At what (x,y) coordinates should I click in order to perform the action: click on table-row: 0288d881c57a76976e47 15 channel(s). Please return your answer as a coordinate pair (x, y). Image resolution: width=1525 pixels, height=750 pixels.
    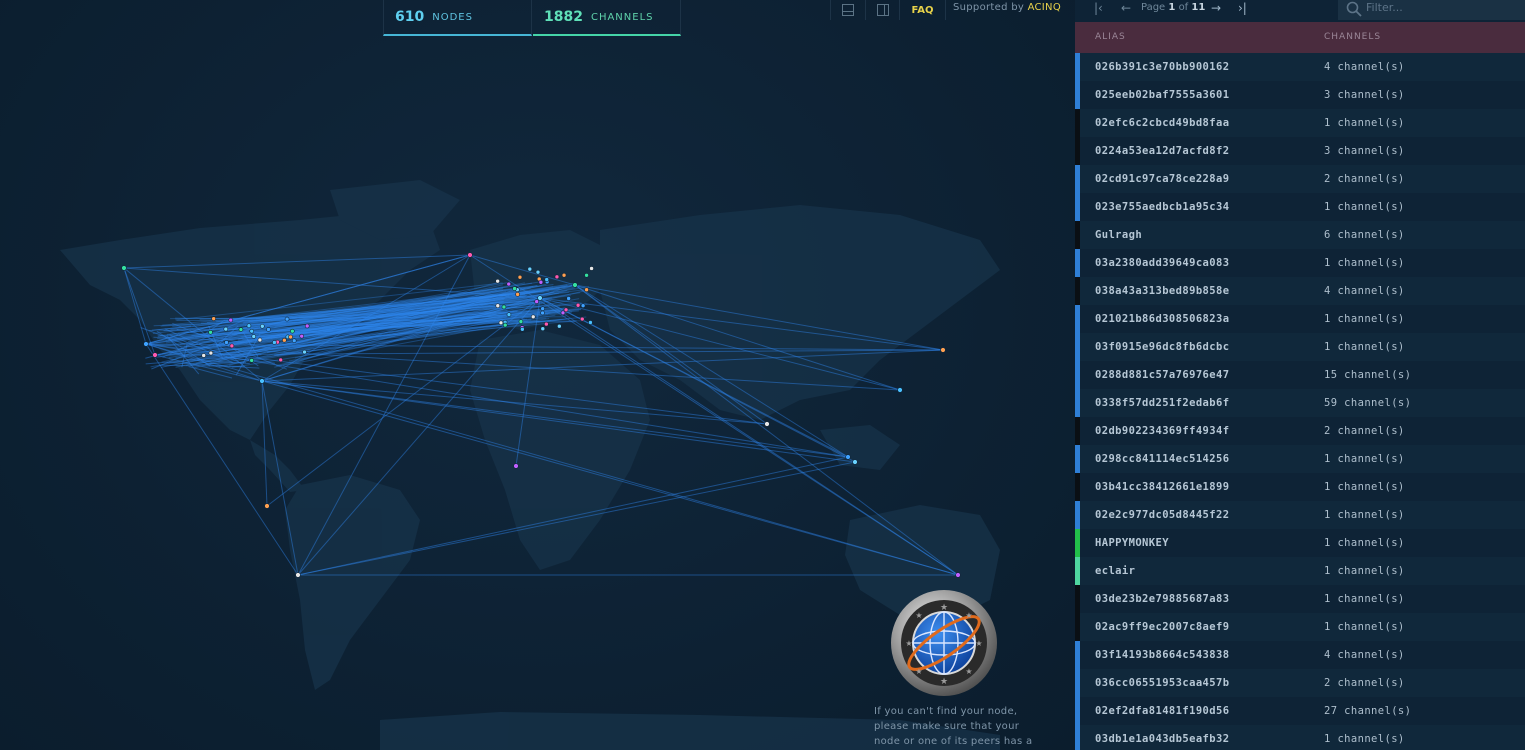
    Looking at the image, I should click on (1300, 375).